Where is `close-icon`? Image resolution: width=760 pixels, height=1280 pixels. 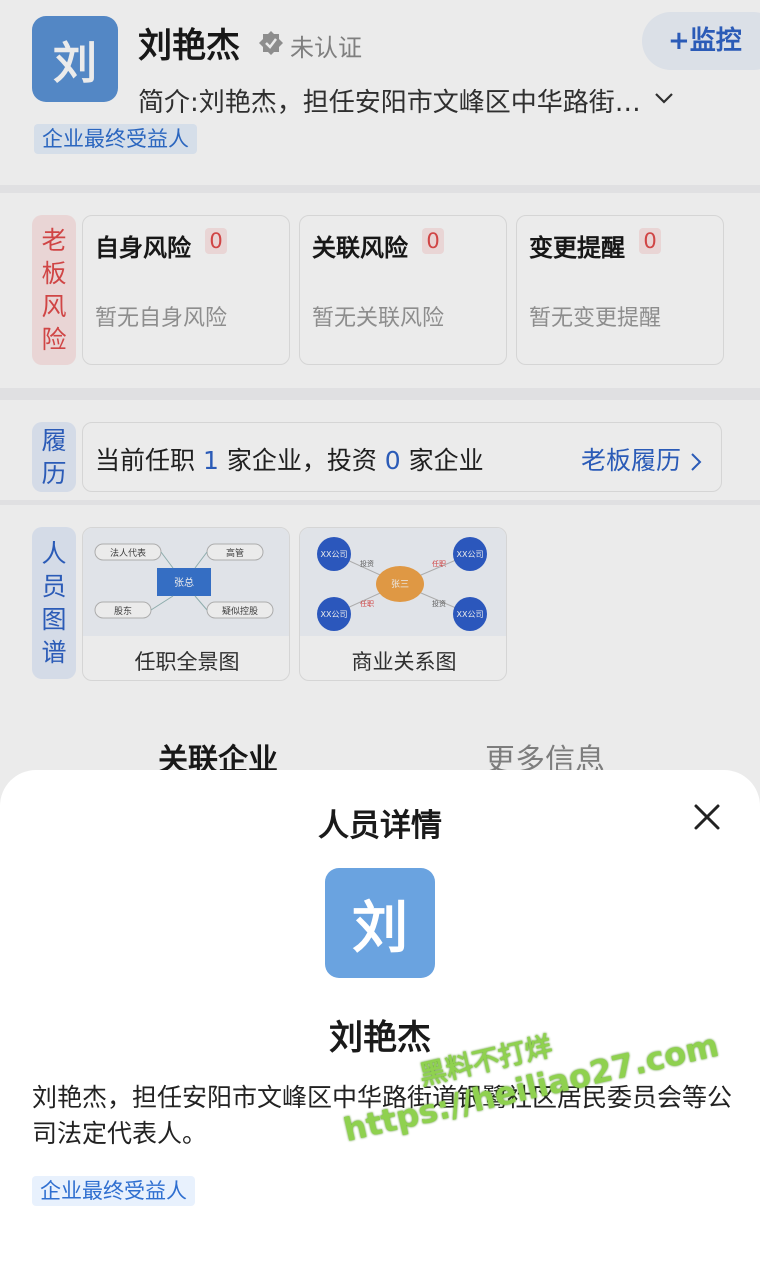
close-icon is located at coordinates (707, 817).